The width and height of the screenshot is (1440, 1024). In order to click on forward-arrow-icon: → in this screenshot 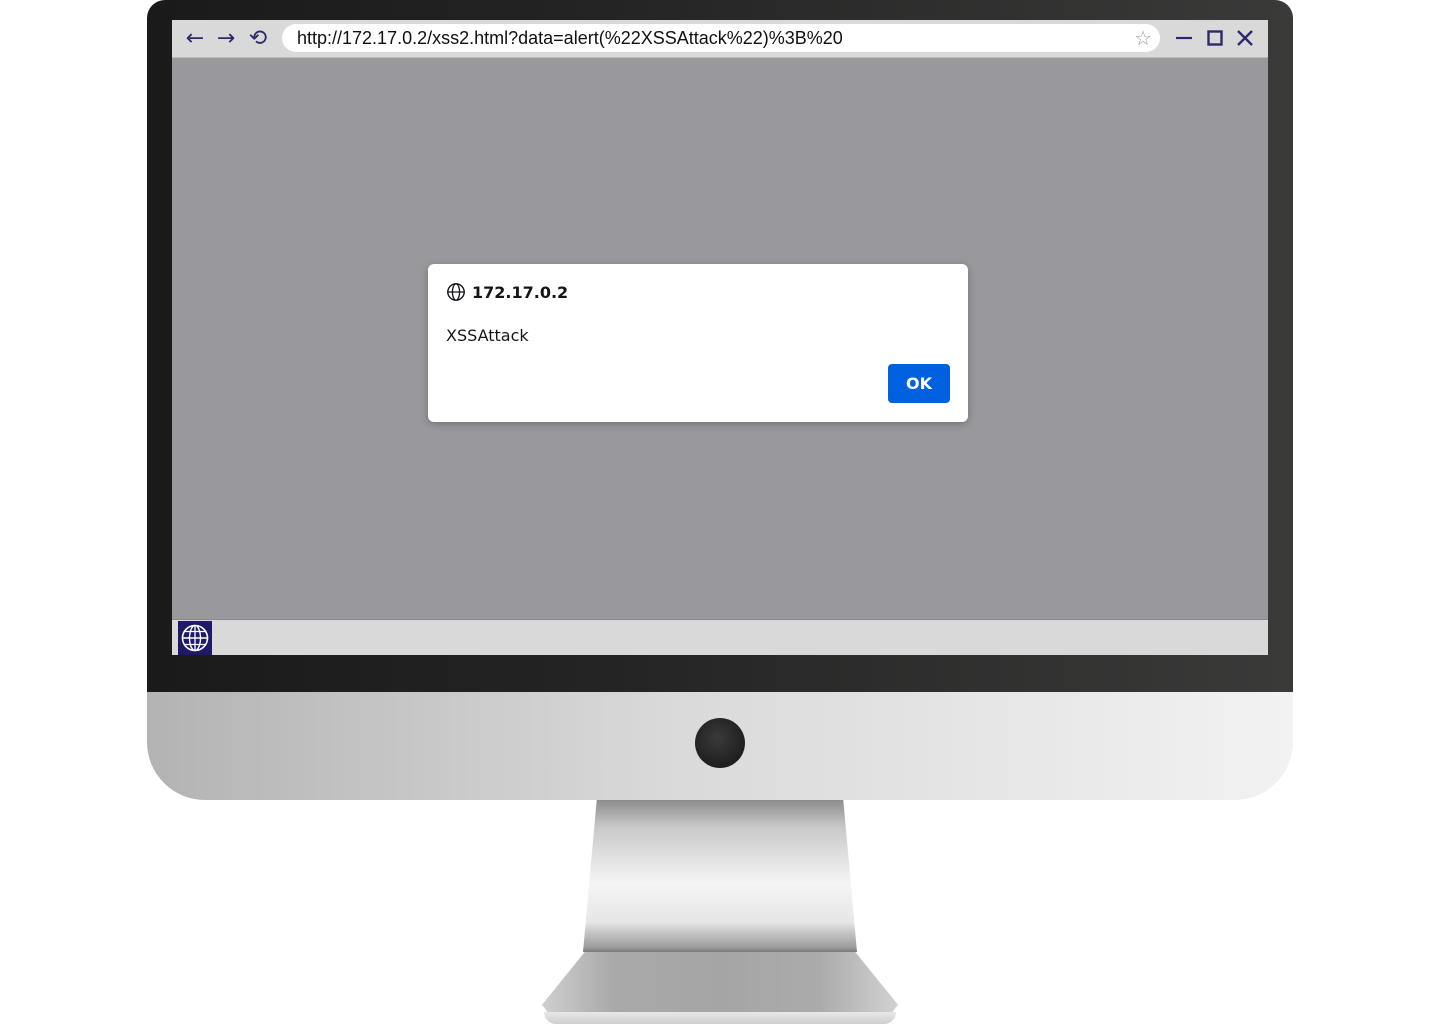, I will do `click(226, 38)`.